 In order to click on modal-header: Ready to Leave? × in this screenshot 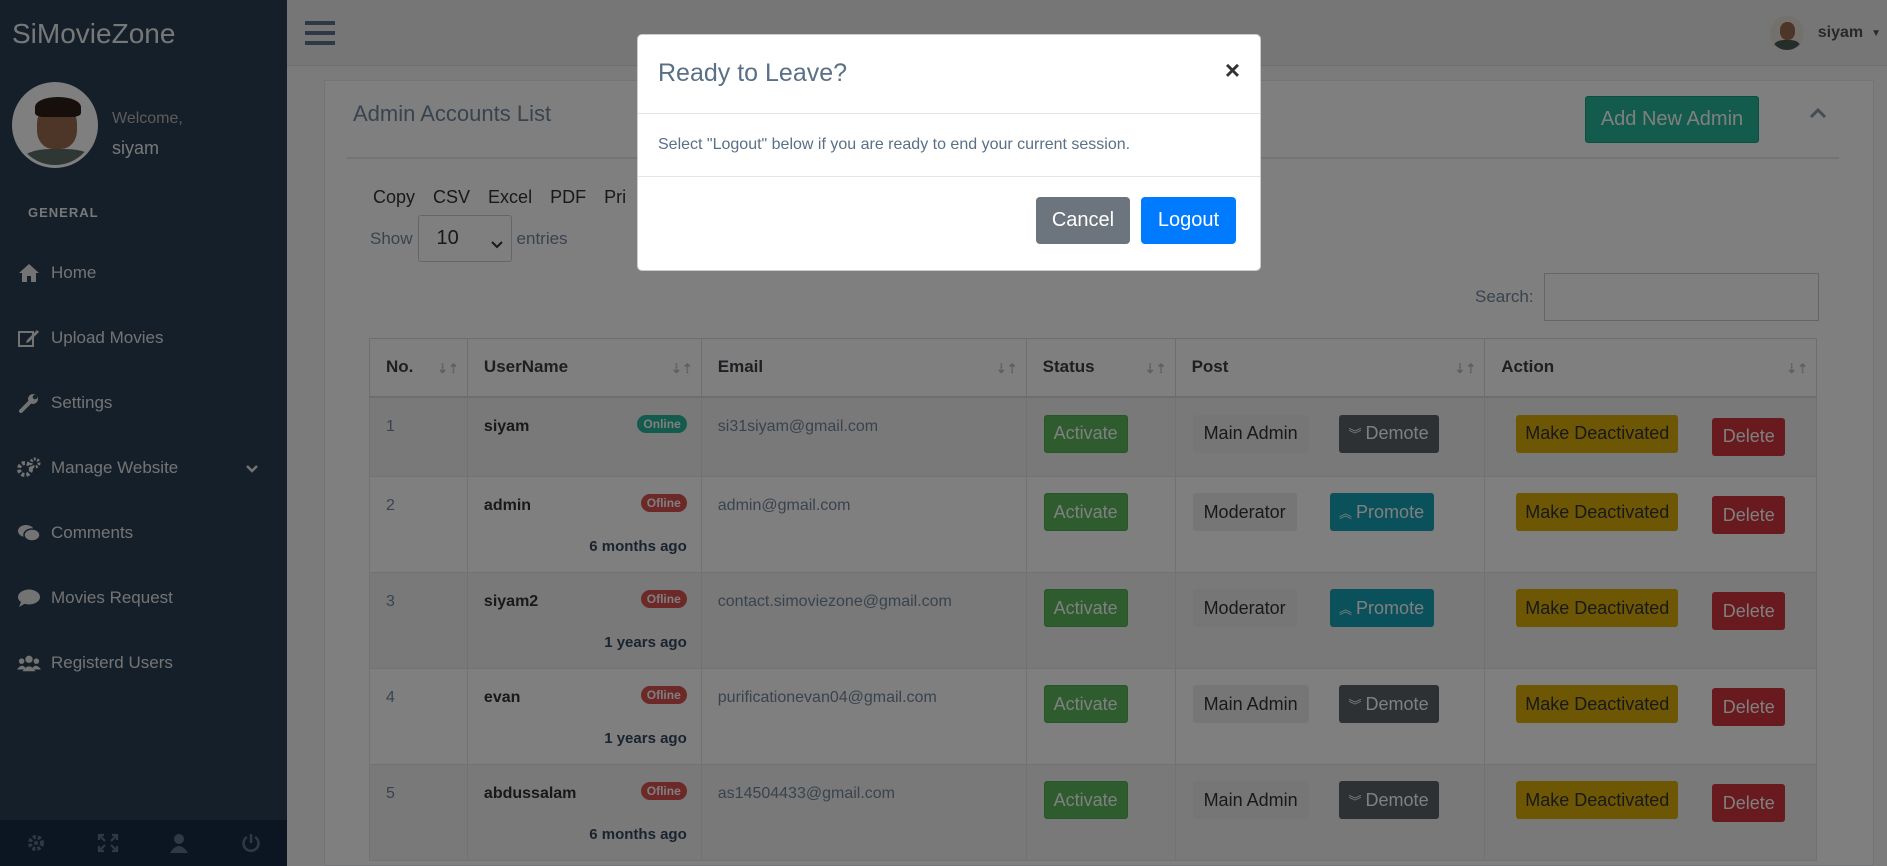, I will do `click(949, 74)`.